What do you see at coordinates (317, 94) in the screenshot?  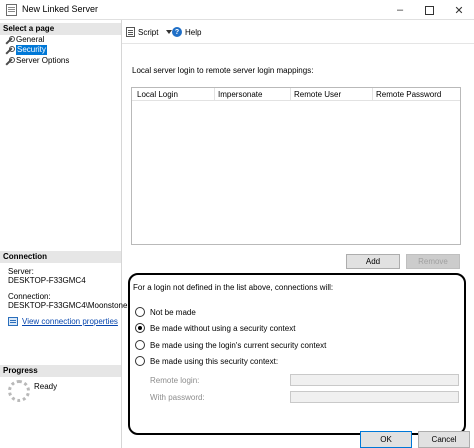 I see `column-header-remote-user: Remote User` at bounding box center [317, 94].